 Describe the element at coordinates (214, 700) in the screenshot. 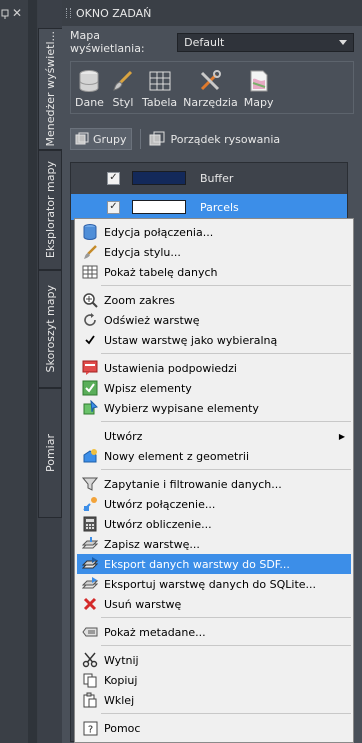

I see `menu-item-paste: Wklej` at that location.